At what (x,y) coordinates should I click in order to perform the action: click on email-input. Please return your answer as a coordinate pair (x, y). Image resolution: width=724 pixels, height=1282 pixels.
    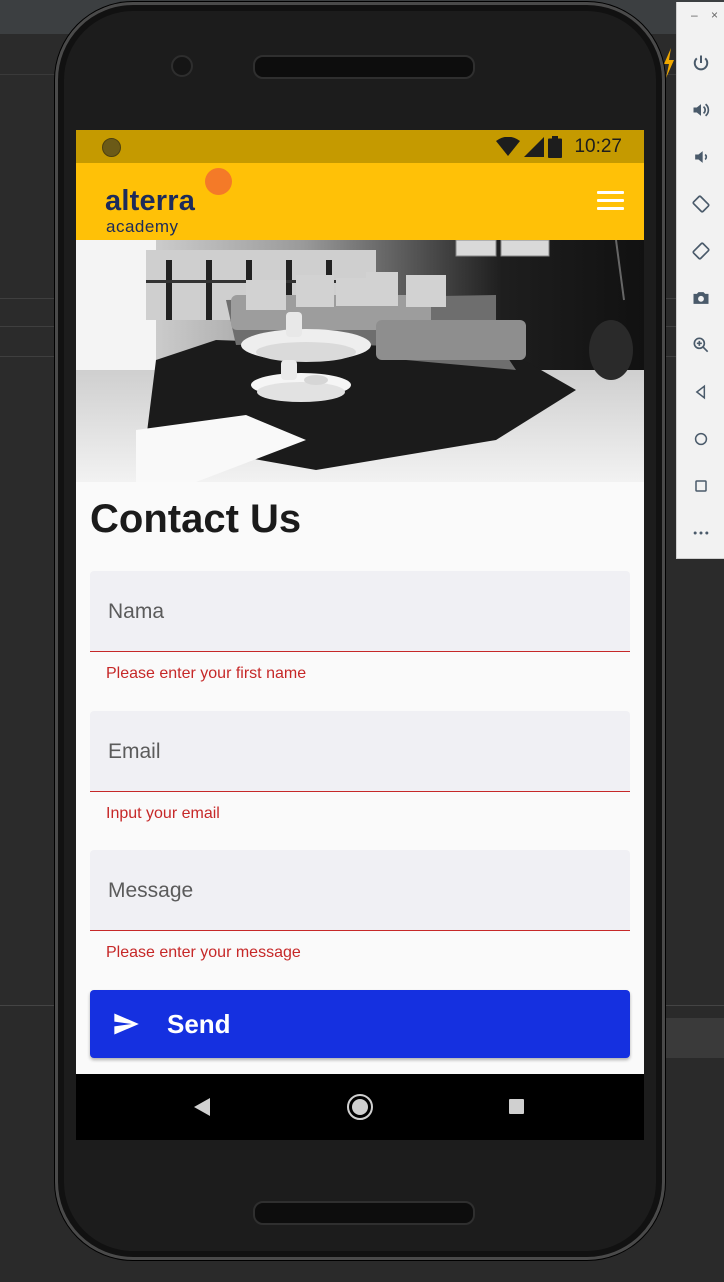
    Looking at the image, I should click on (358, 752).